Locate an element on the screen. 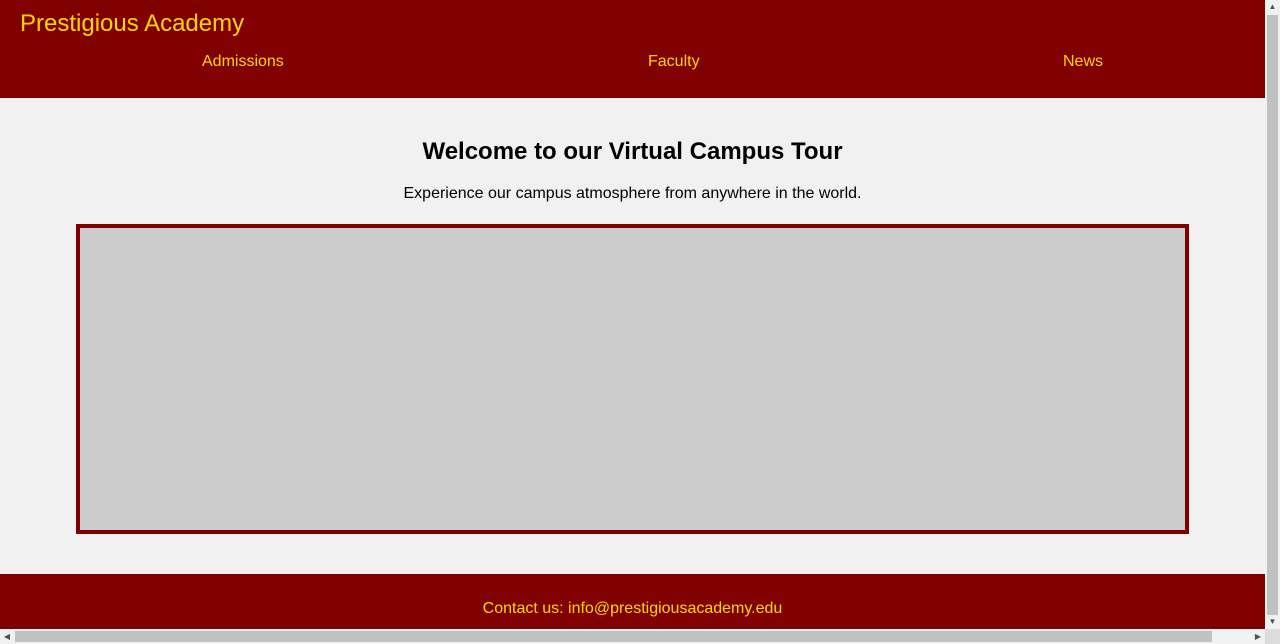 The height and width of the screenshot is (644, 1280). site-footer: Contact us: info@prestigiousacademy.edu is located at coordinates (632, 601).